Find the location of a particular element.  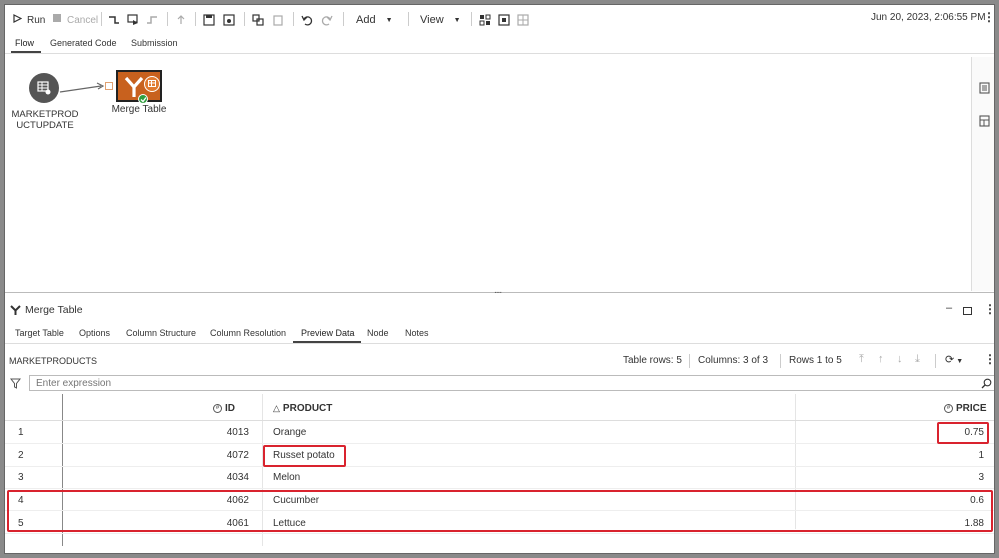

tab-submission: Submission is located at coordinates (154, 43).